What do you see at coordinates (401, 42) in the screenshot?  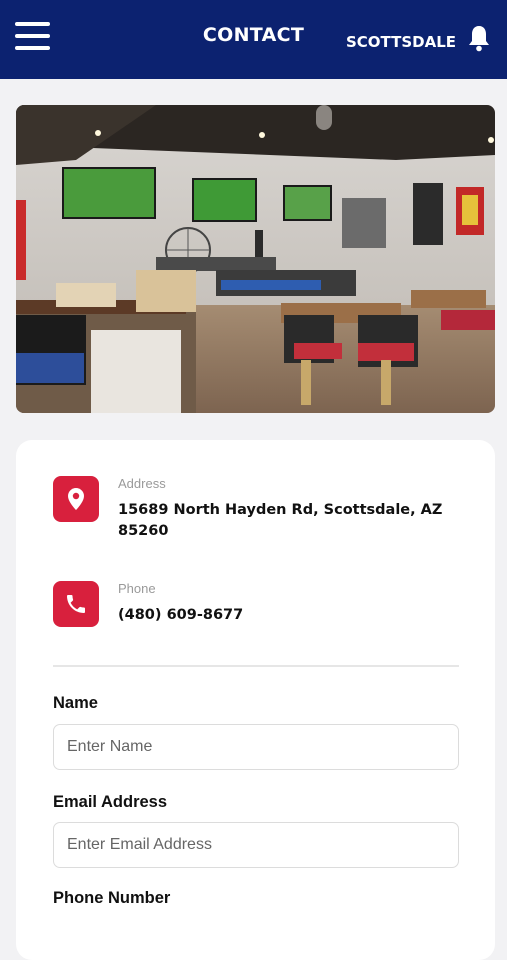 I see `location-selector: SCOTTSDALE` at bounding box center [401, 42].